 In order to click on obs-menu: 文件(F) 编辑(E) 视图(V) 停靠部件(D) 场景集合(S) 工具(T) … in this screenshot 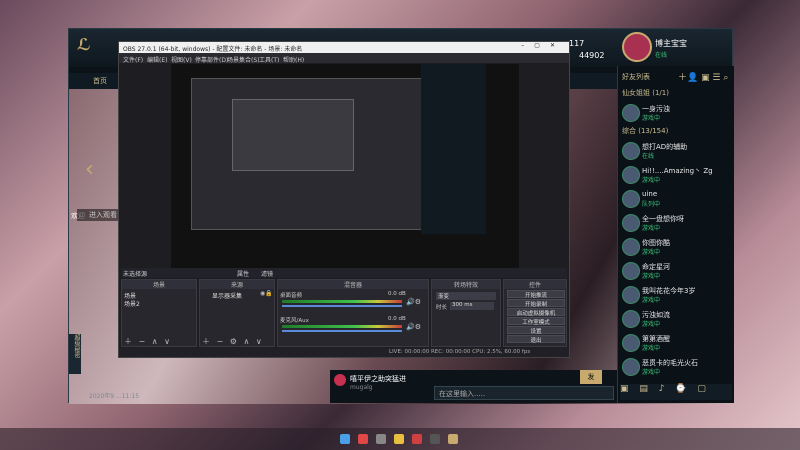, I will do `click(344, 58)`.